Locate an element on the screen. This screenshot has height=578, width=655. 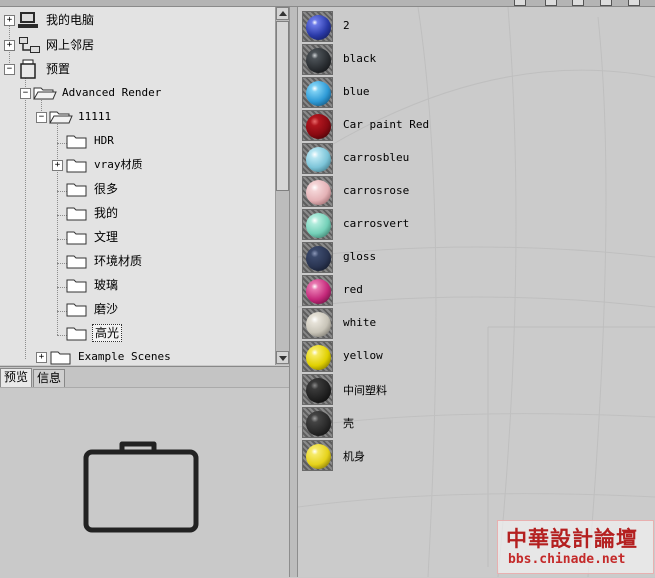
tree-item-henduo: 很多 is located at coordinates (135, 189).